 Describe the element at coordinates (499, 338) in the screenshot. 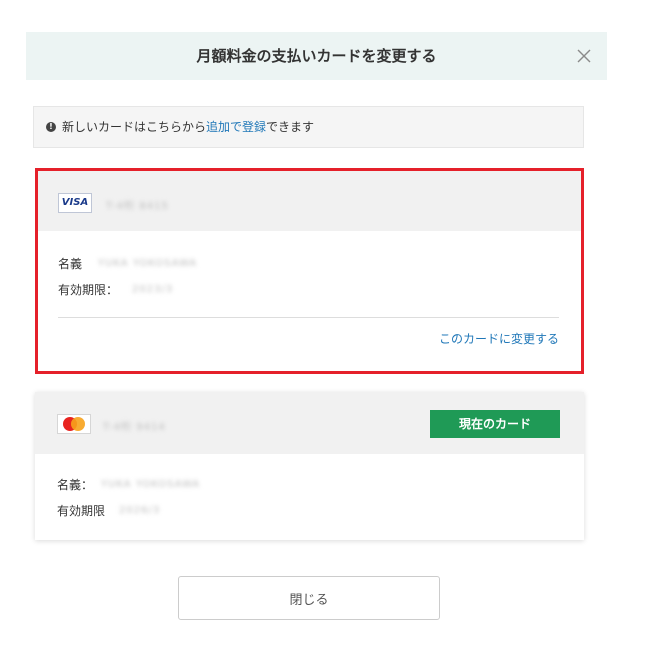

I see `change-to-this-card-link: このカードに変更する` at that location.